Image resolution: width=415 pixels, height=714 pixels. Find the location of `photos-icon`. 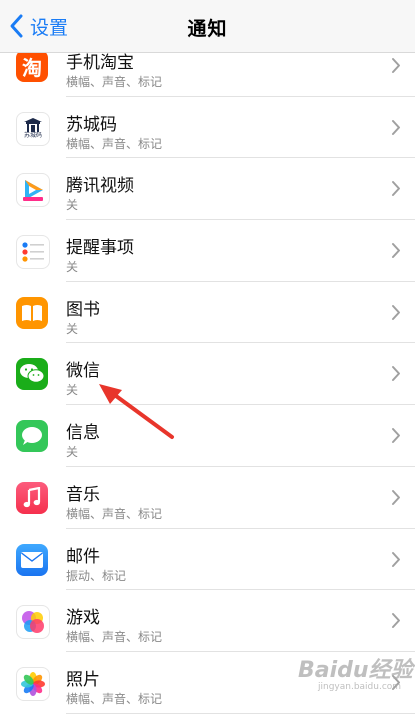

photos-icon is located at coordinates (33, 683).